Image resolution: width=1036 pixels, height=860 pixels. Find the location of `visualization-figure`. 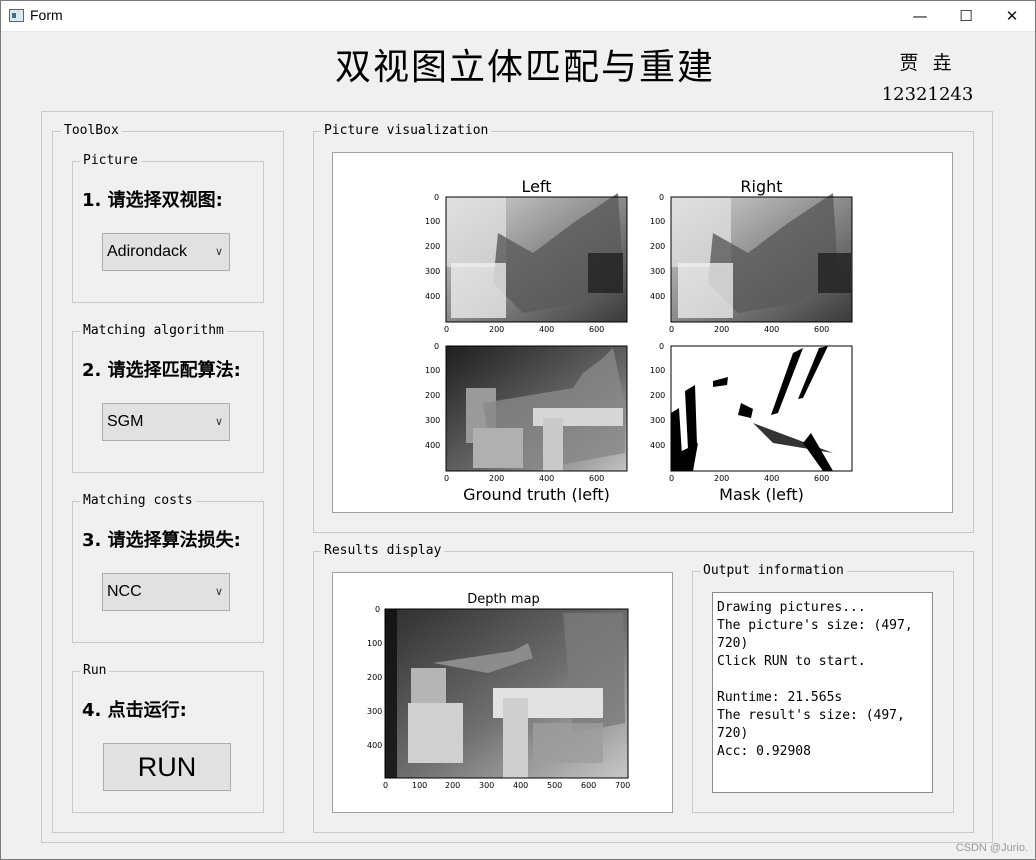

visualization-figure is located at coordinates (649, 332).